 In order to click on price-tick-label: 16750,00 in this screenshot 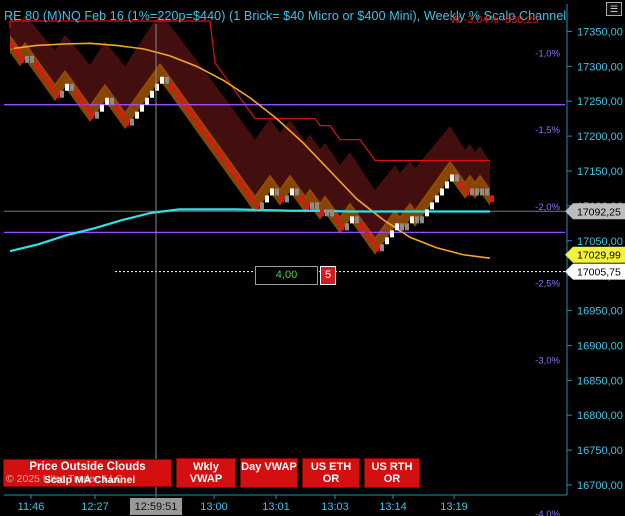, I will do `click(600, 451)`.